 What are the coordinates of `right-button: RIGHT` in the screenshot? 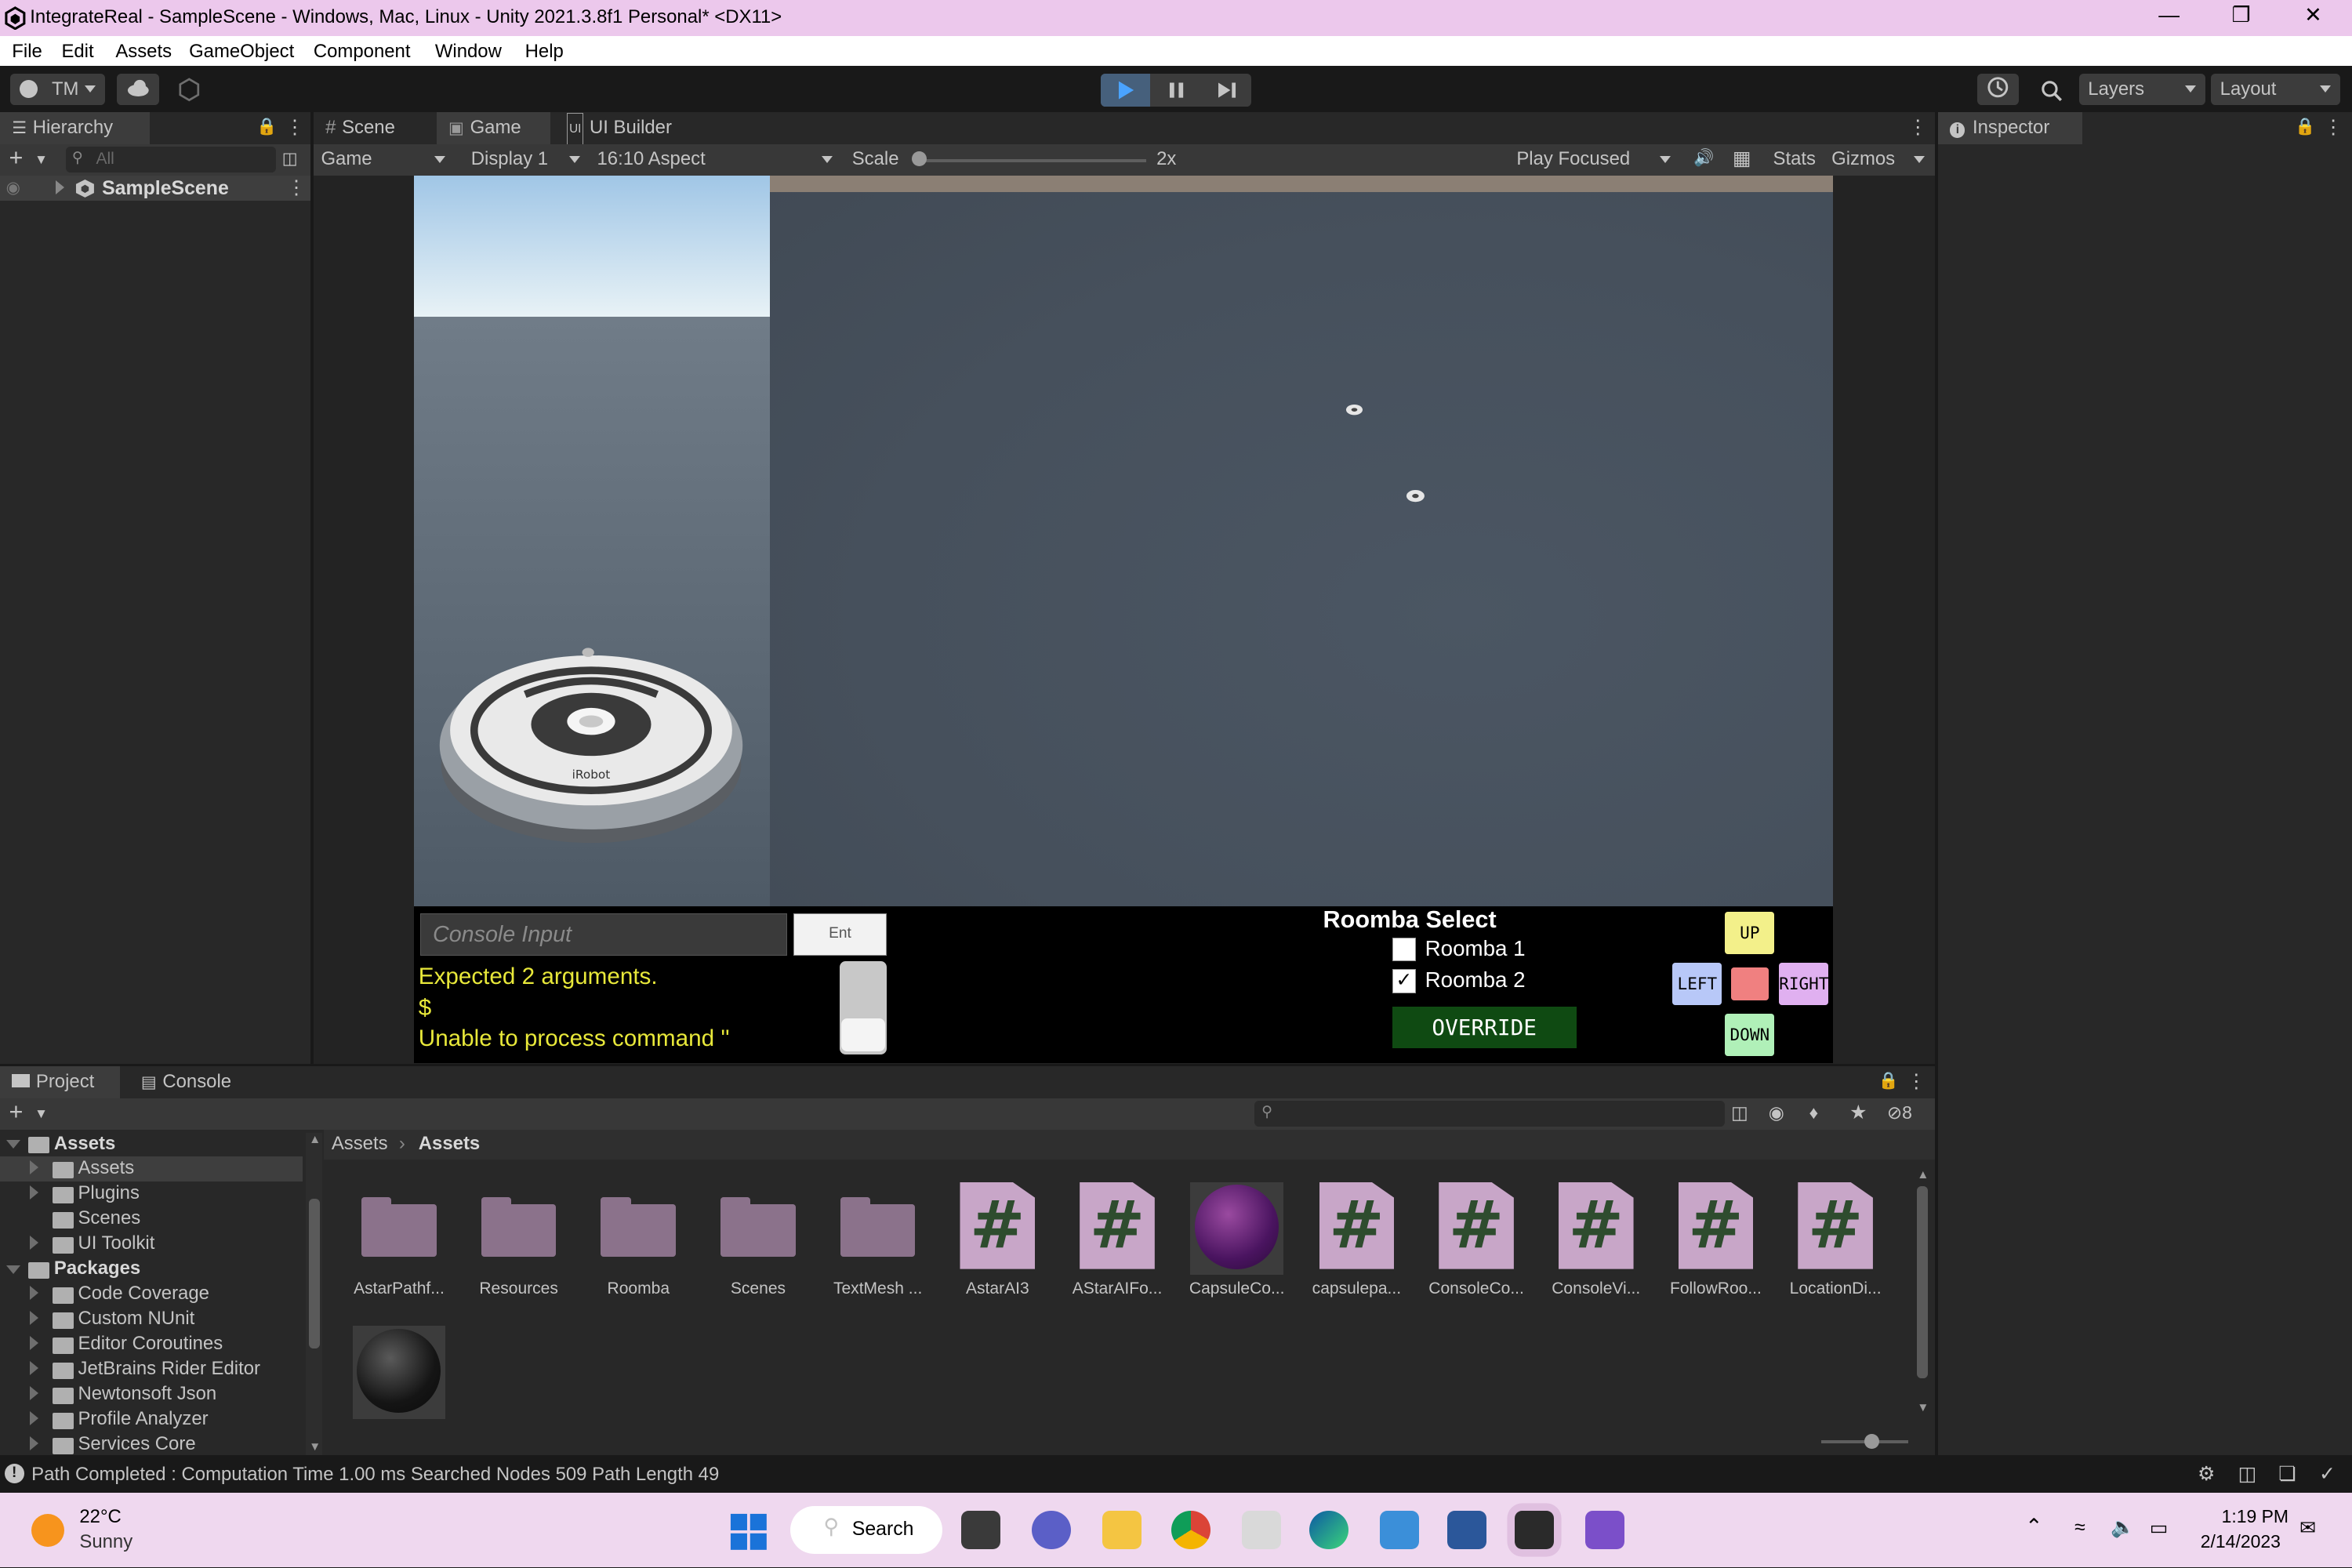 It's located at (1804, 984).